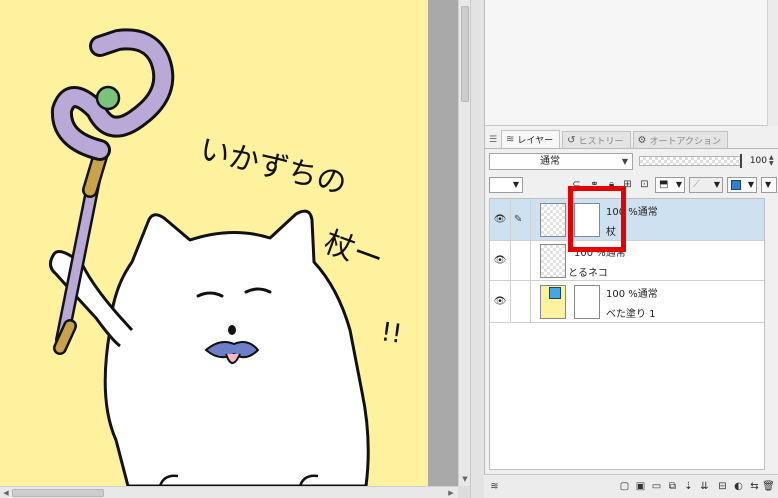  Describe the element at coordinates (736, 185) in the screenshot. I see `color-swatch-icon` at that location.